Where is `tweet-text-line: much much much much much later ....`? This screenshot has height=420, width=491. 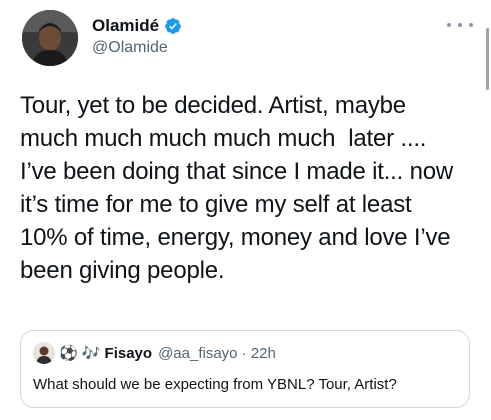
tweet-text-line: much much much much much later .... is located at coordinates (223, 138).